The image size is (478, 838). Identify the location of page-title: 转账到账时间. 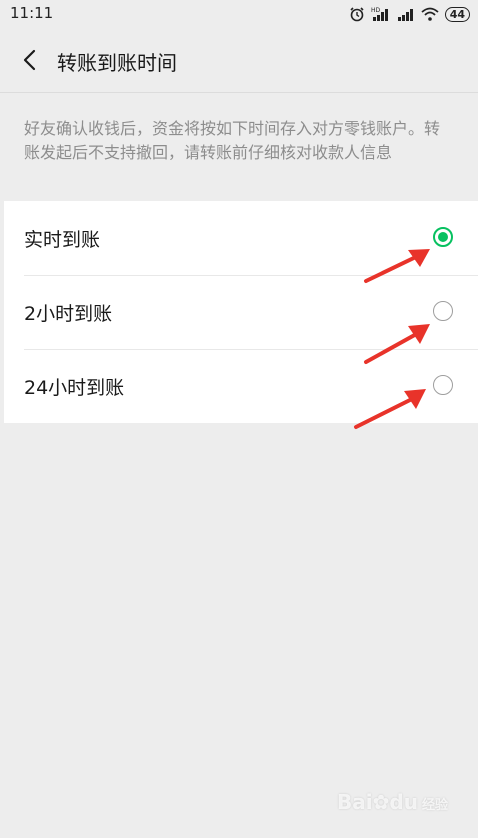
(117, 63).